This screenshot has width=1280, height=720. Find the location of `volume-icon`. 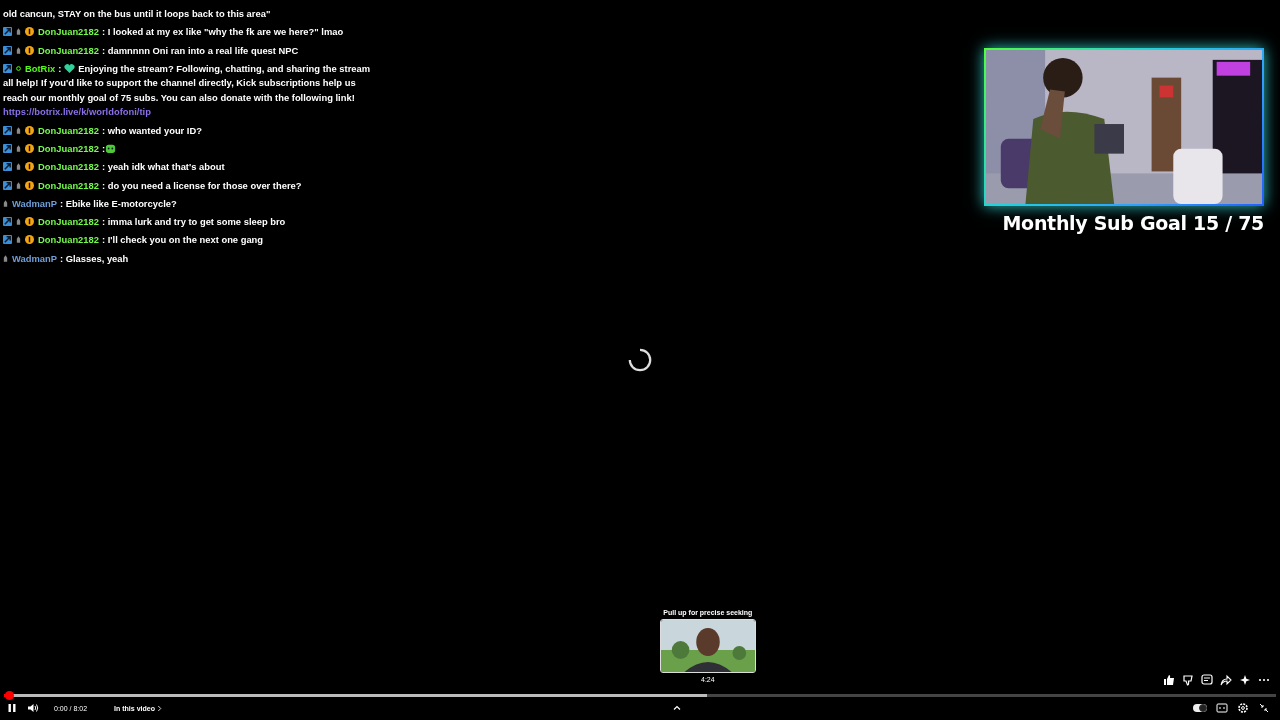

volume-icon is located at coordinates (33, 708).